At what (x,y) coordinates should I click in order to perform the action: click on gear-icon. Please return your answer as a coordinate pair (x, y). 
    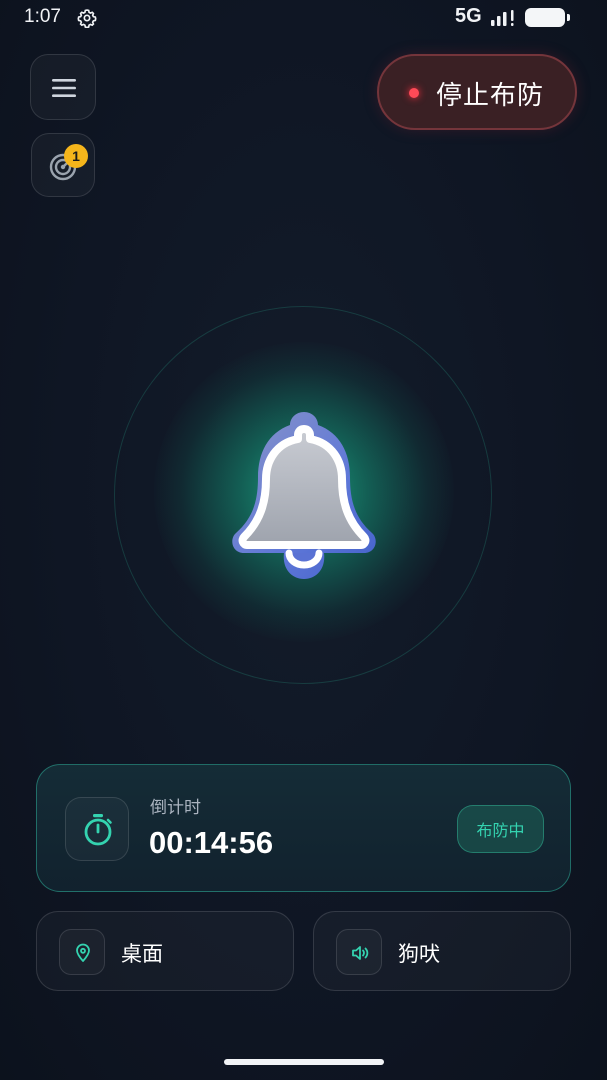
    Looking at the image, I should click on (87, 18).